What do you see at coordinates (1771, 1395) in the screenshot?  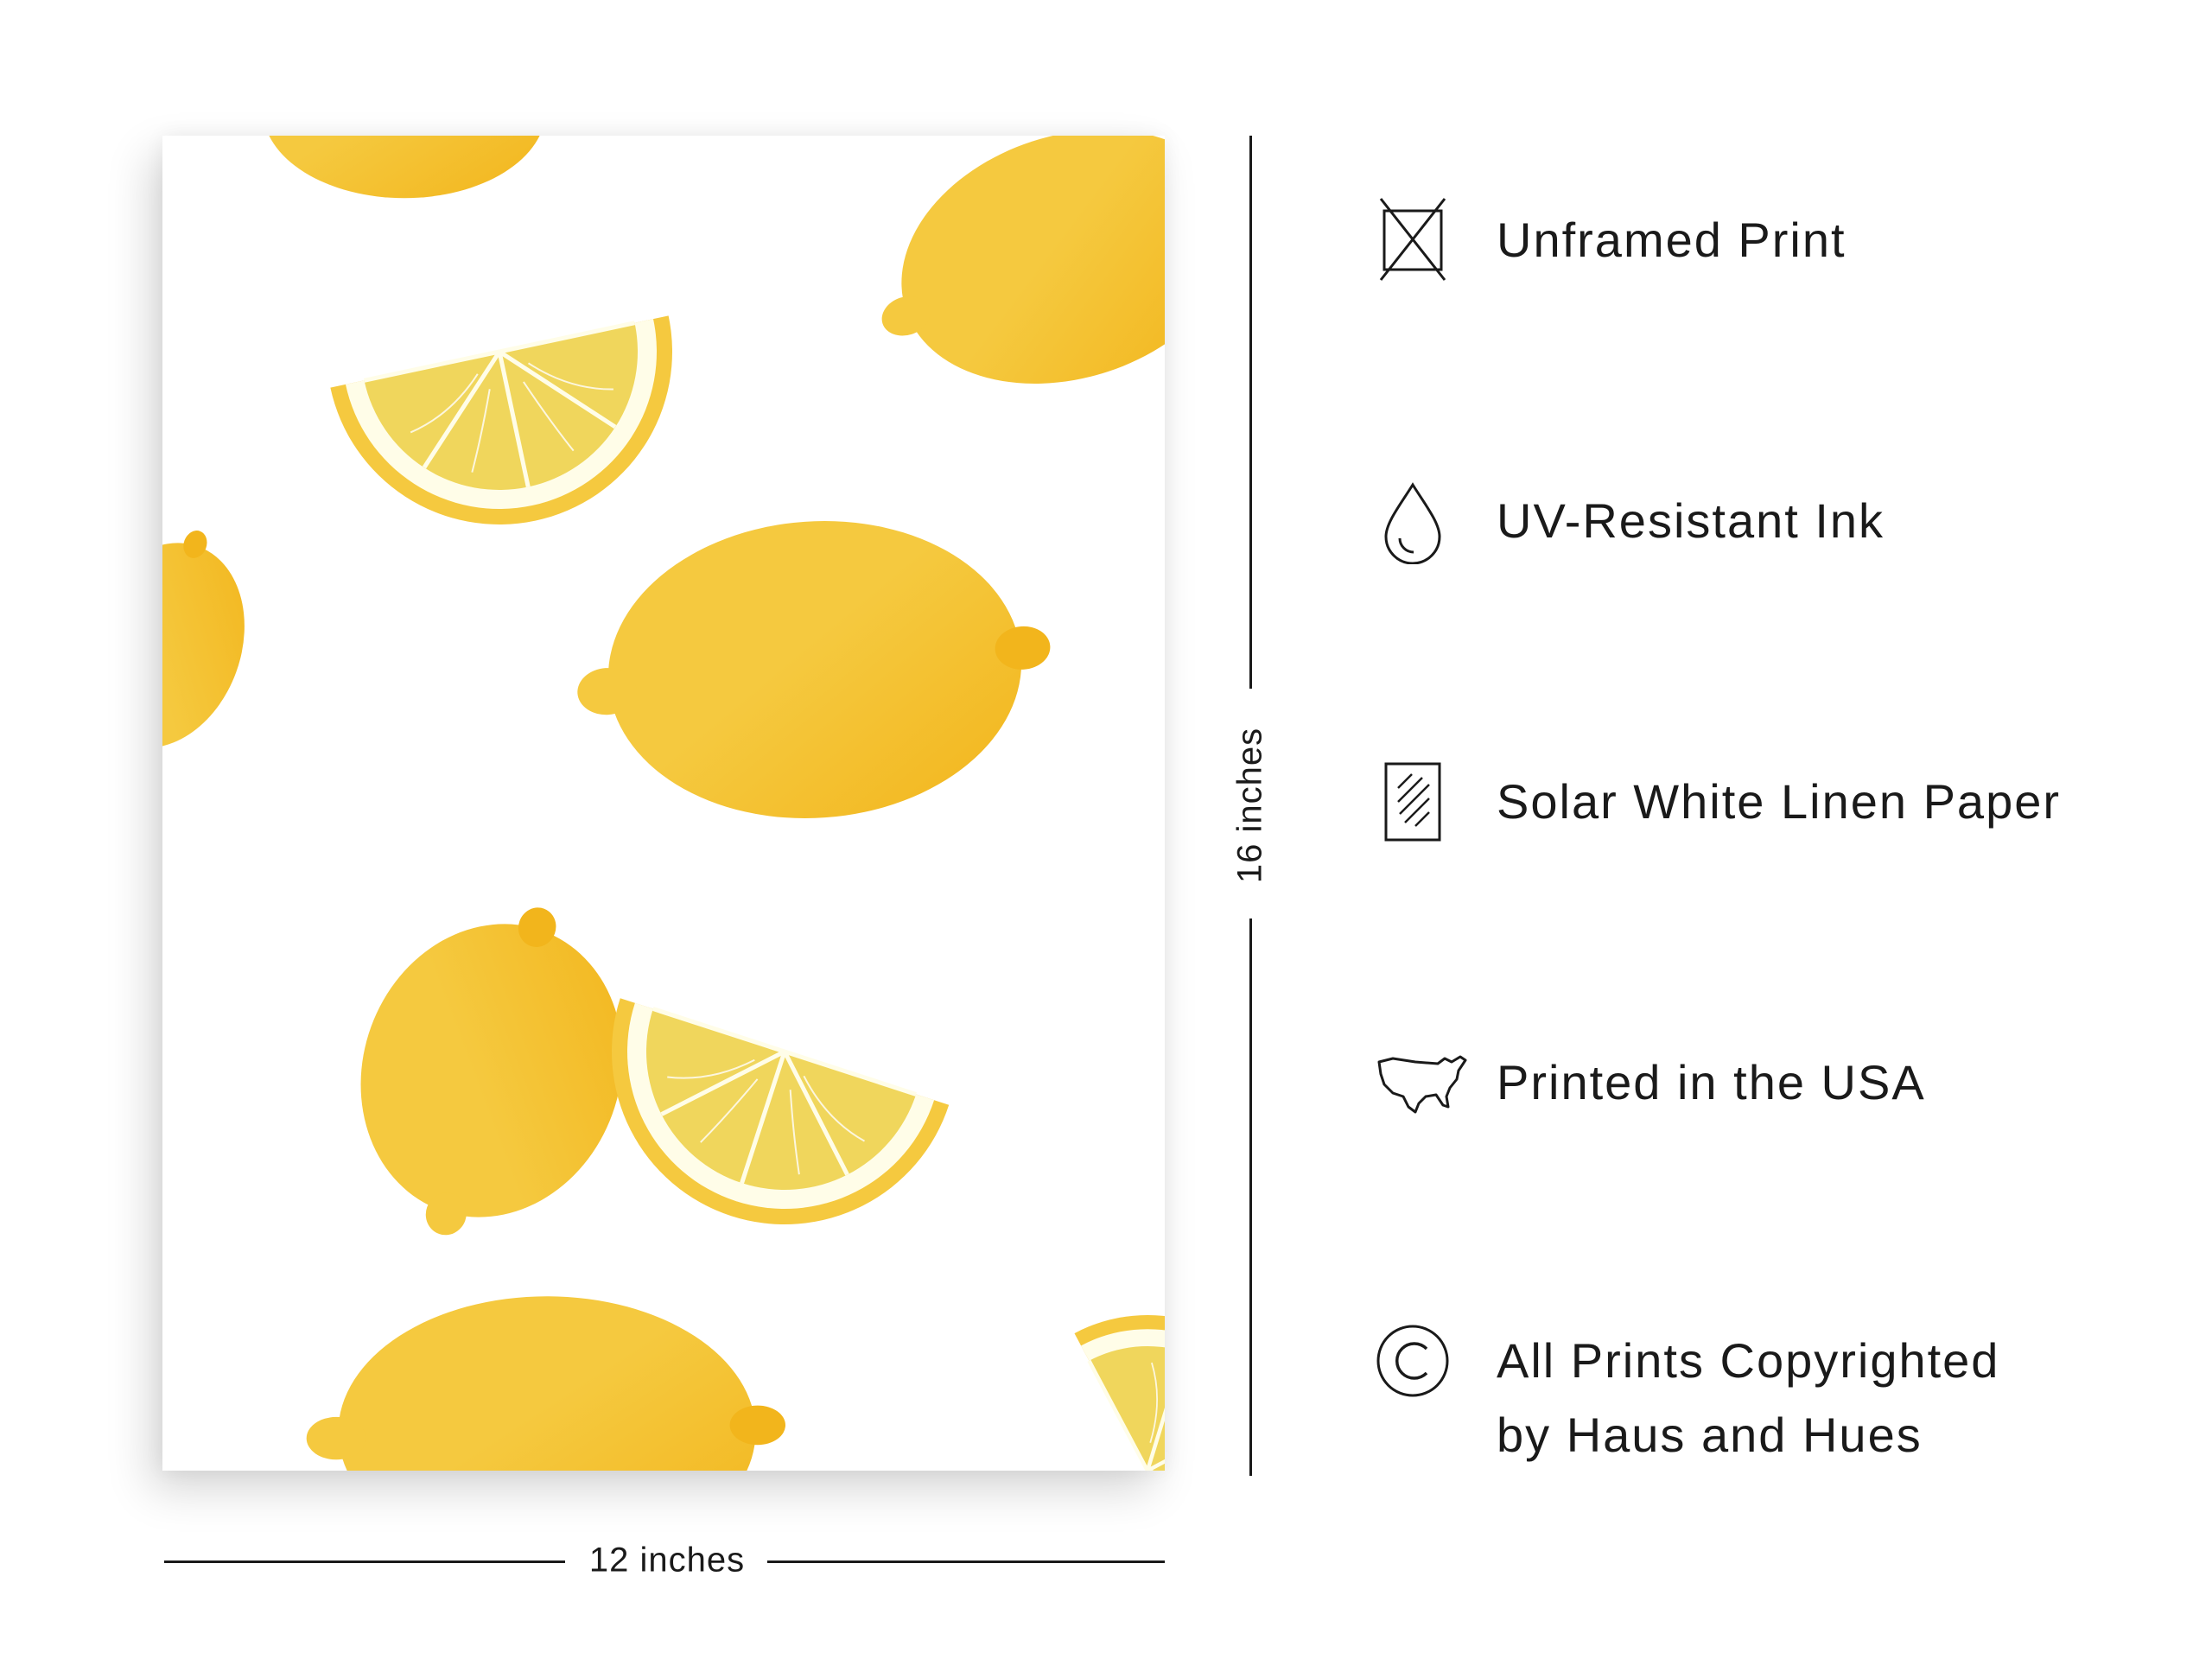 I see `feature-copyright: All Prints Copyrighted by Haus and Hues` at bounding box center [1771, 1395].